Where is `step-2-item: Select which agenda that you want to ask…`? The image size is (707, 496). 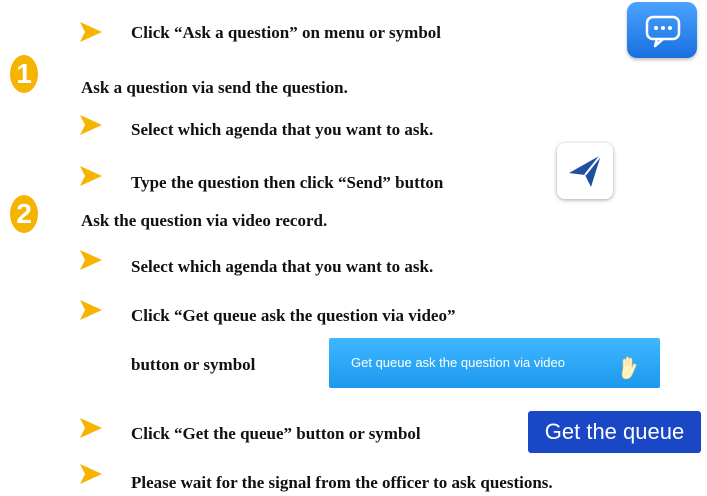 step-2-item: Select which agenda that you want to ask… is located at coordinates (282, 266).